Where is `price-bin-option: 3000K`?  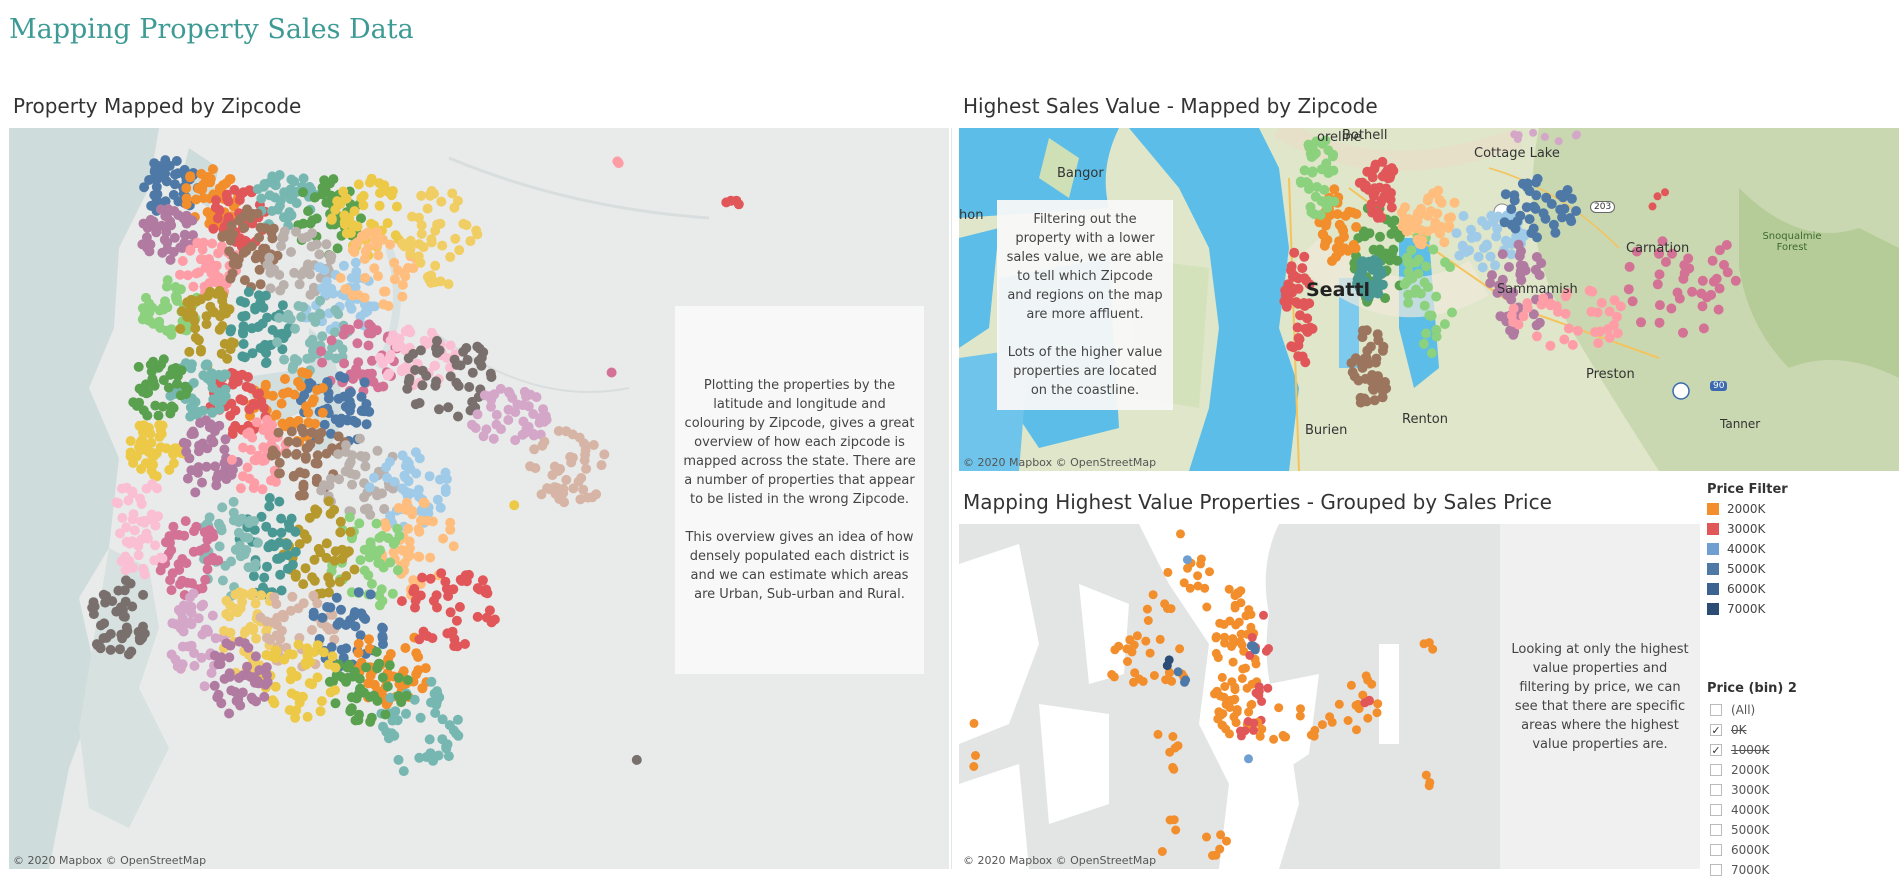
price-bin-option: 3000K is located at coordinates (1739, 789).